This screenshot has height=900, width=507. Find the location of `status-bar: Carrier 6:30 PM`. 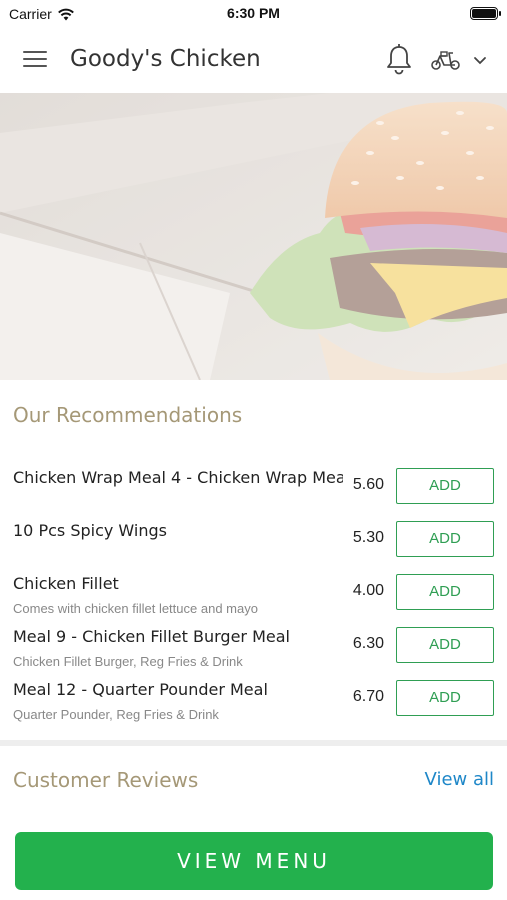

status-bar: Carrier 6:30 PM is located at coordinates (253, 14).